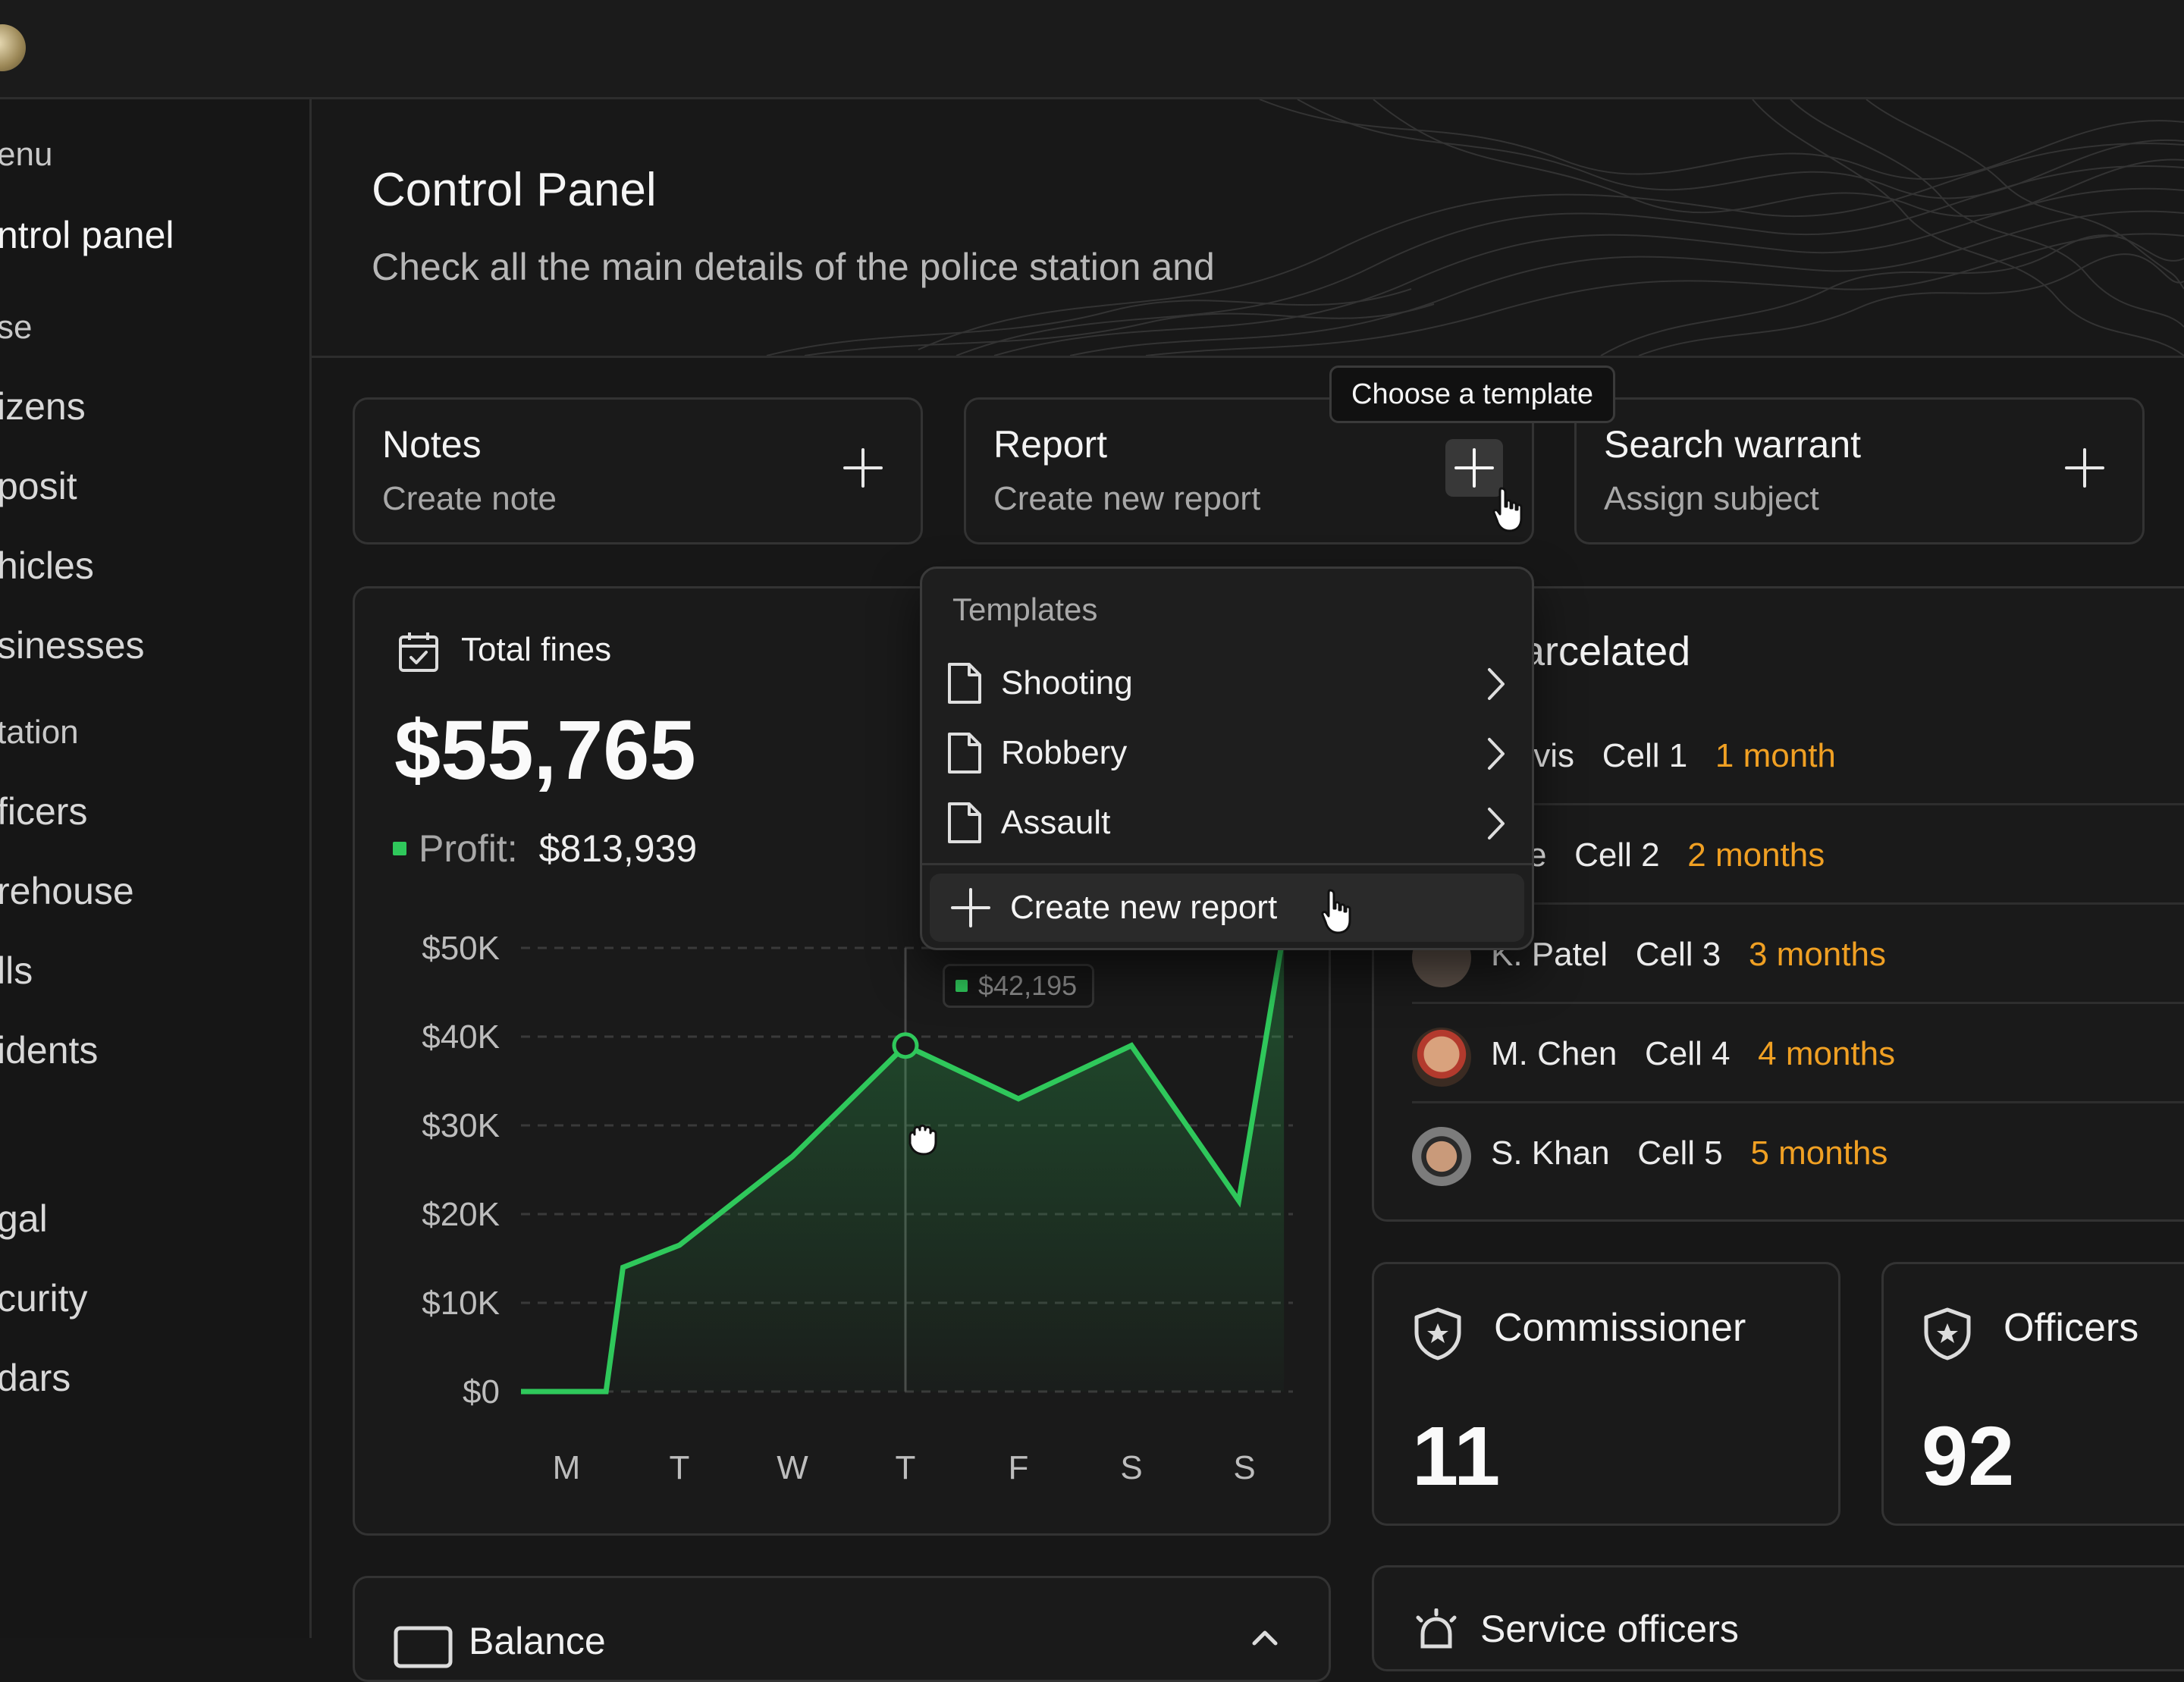 The width and height of the screenshot is (2184, 1682). I want to click on y-tick-label: $20K, so click(461, 1214).